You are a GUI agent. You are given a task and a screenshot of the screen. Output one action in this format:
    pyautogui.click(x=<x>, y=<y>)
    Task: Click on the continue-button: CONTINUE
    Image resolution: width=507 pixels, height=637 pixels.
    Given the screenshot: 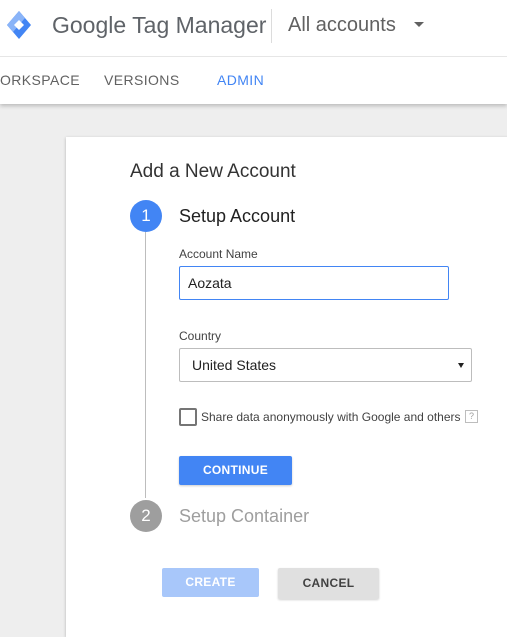 What is the action you would take?
    pyautogui.click(x=235, y=470)
    